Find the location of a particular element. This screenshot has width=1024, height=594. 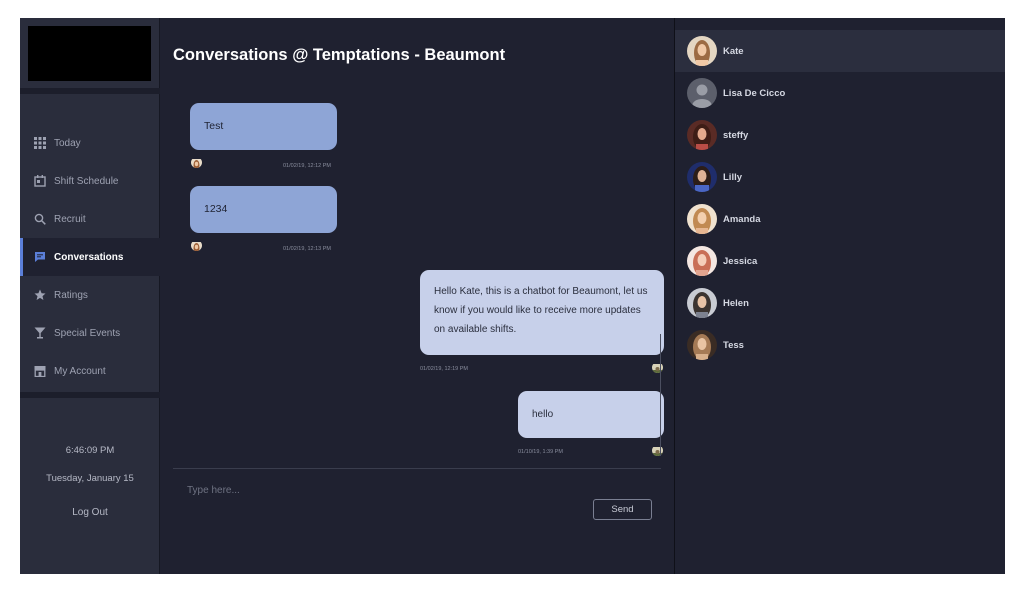

contact-name: Lilly is located at coordinates (733, 177).